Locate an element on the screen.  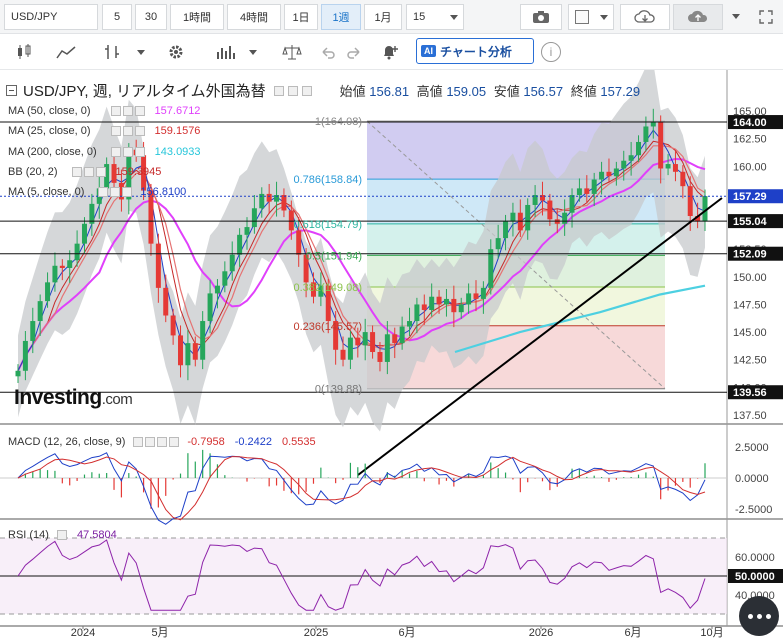
area-chart-icon is located at coordinates (66, 52).